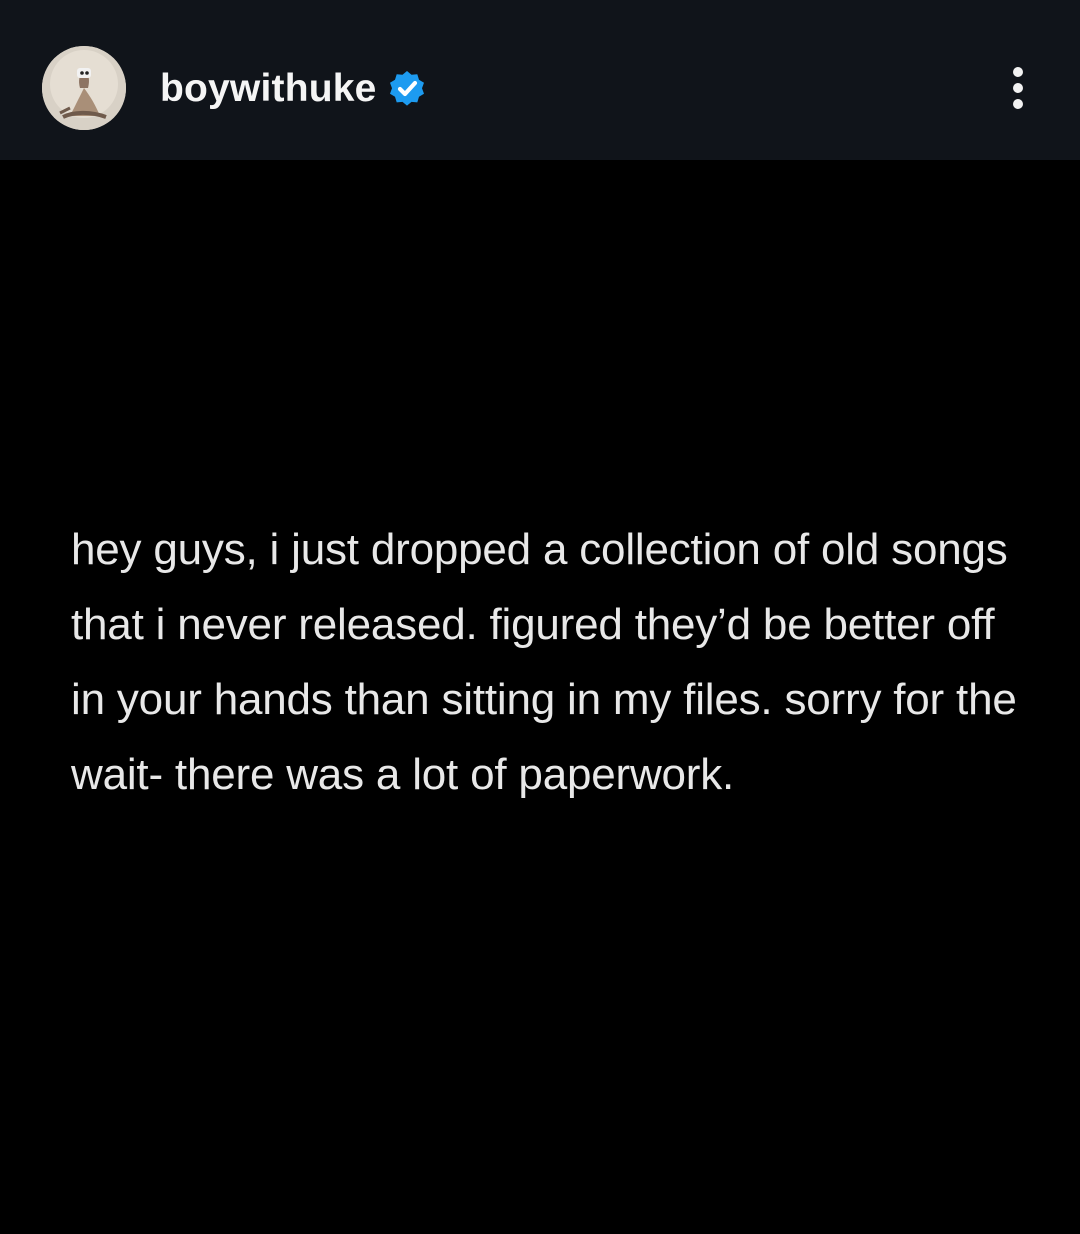 This screenshot has height=1234, width=1080. What do you see at coordinates (268, 89) in the screenshot?
I see `profile-username: boywithuke` at bounding box center [268, 89].